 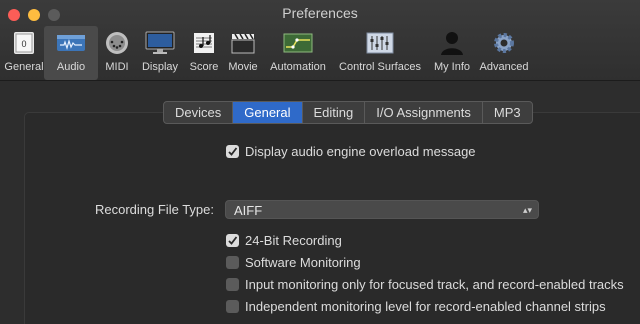 What do you see at coordinates (298, 43) in the screenshot?
I see `automation-icon` at bounding box center [298, 43].